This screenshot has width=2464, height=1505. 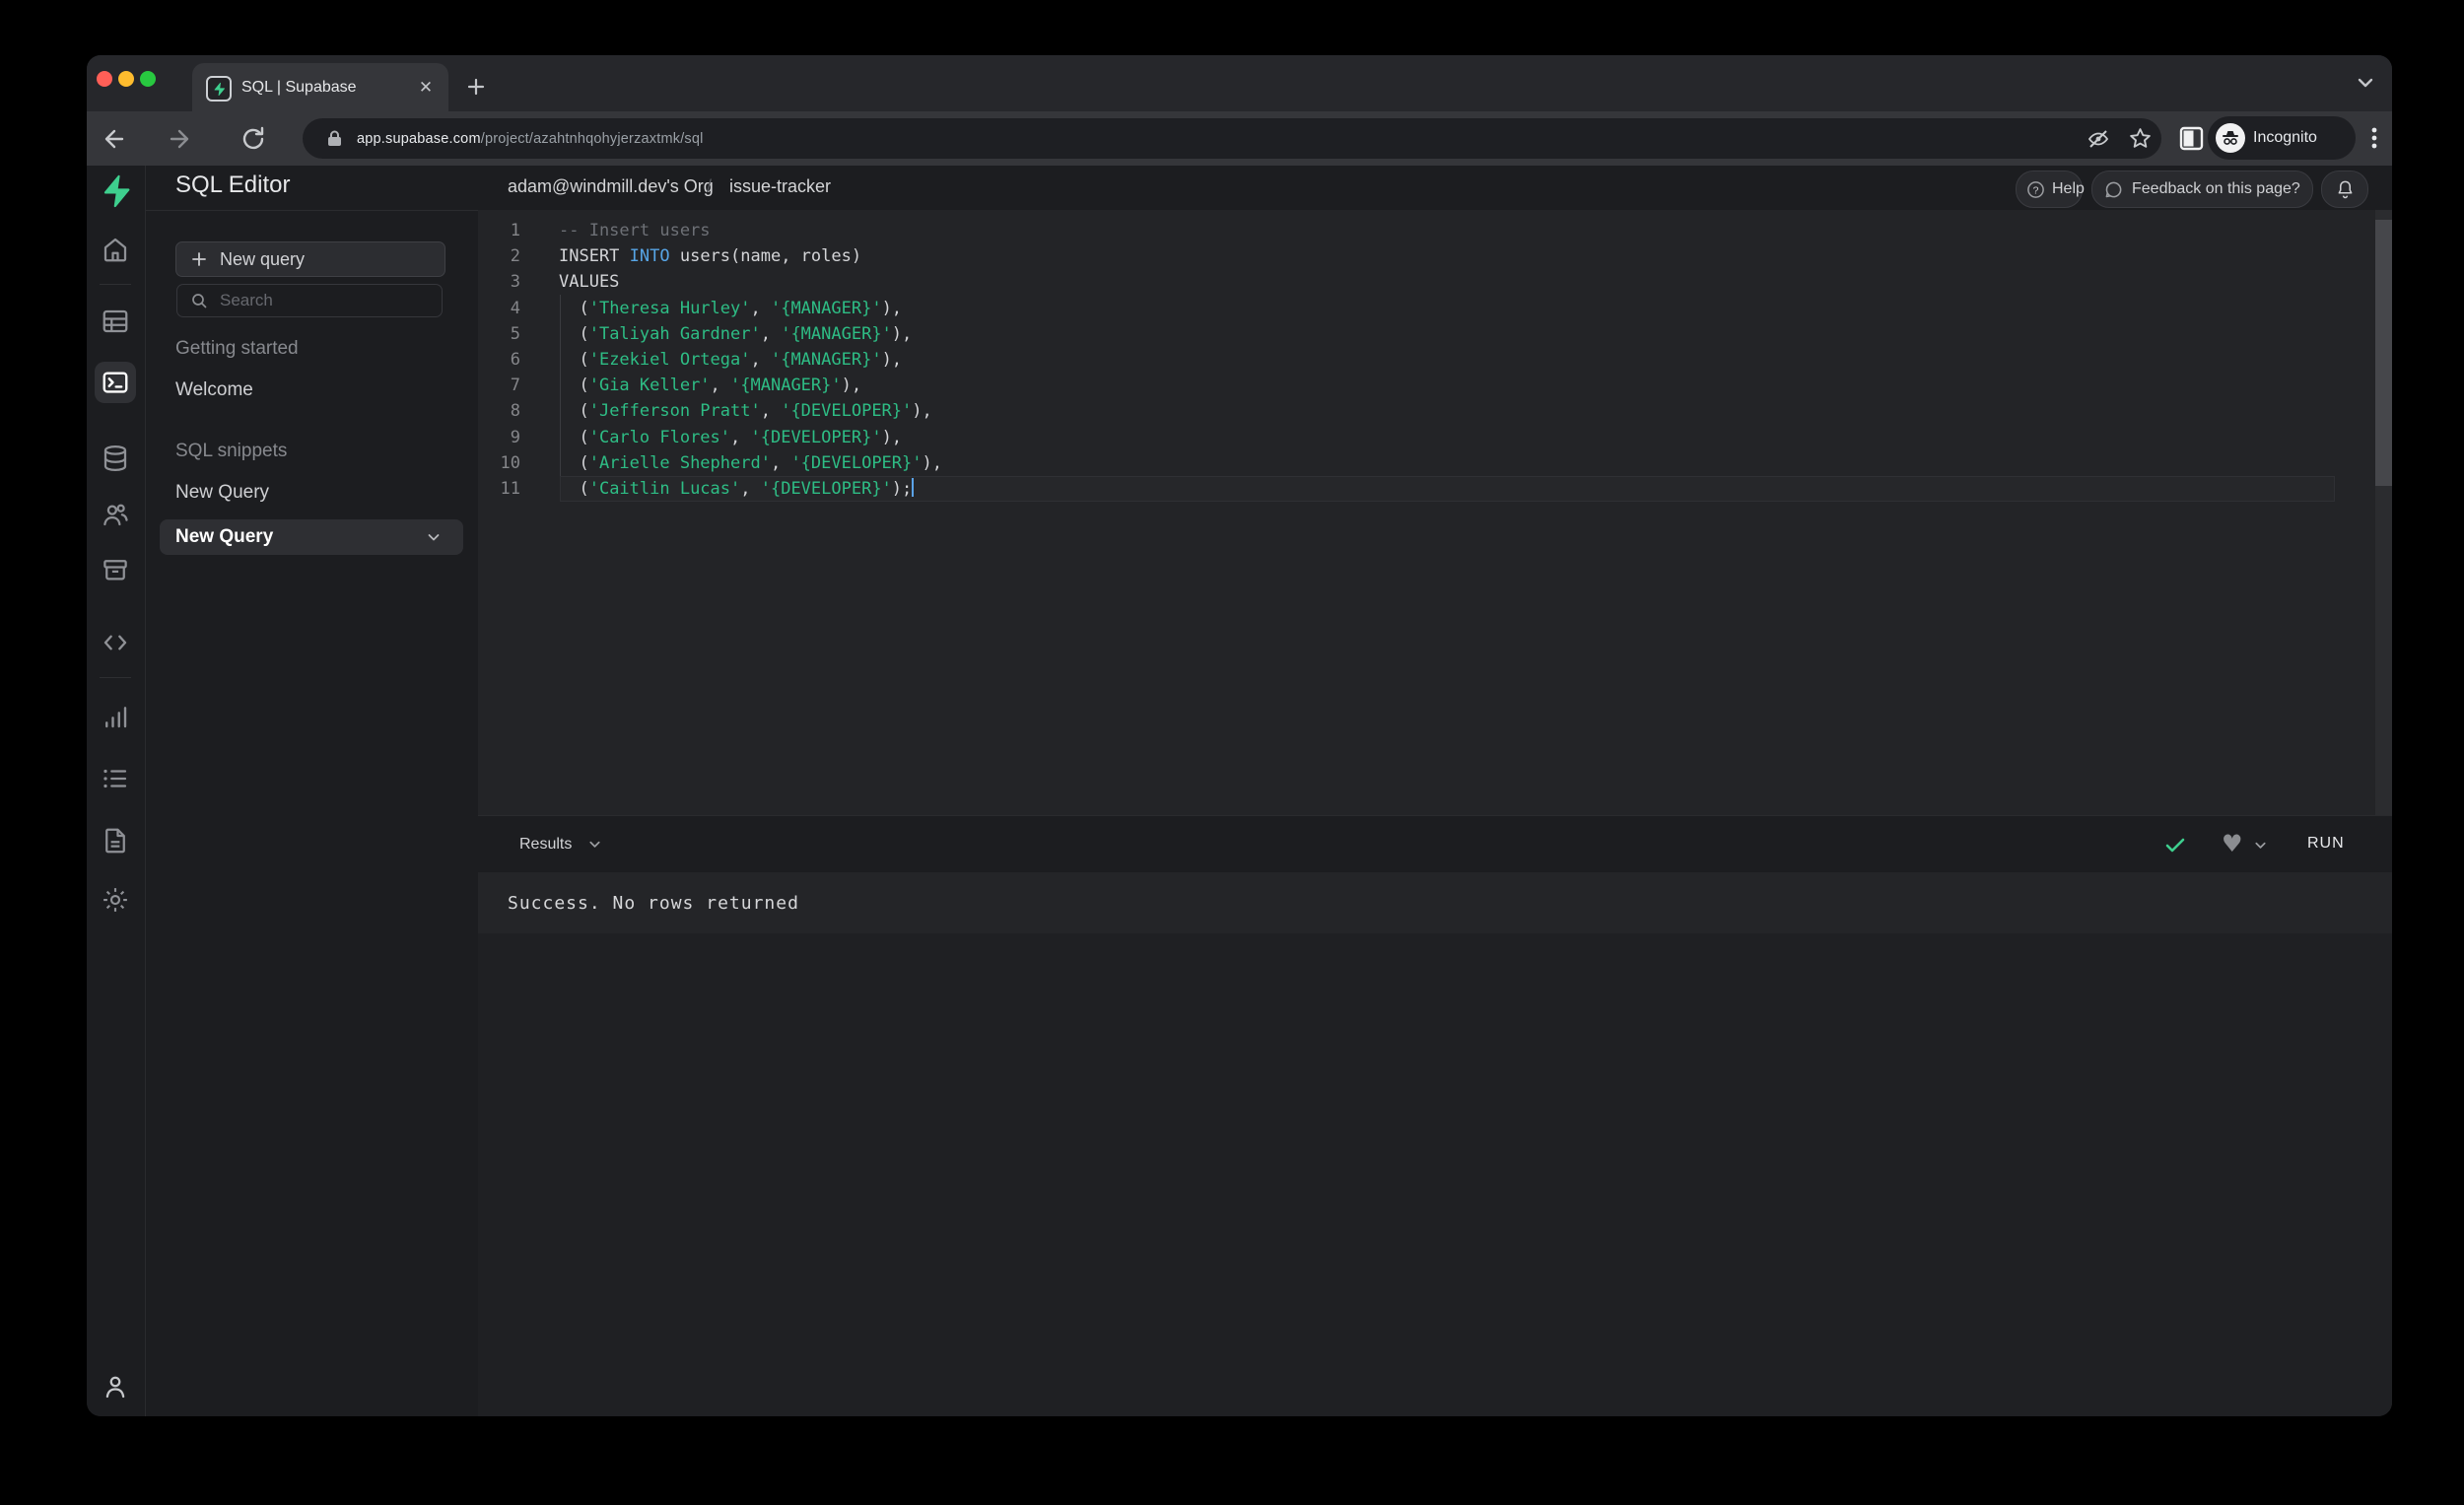 I want to click on incognito-label: Incognito, so click(x=2285, y=137).